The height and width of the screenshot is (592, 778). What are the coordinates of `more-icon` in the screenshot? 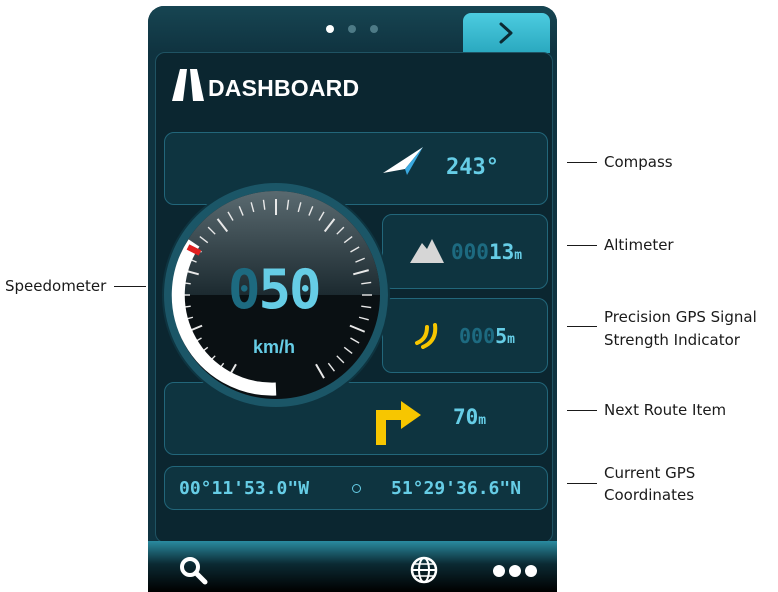 It's located at (515, 571).